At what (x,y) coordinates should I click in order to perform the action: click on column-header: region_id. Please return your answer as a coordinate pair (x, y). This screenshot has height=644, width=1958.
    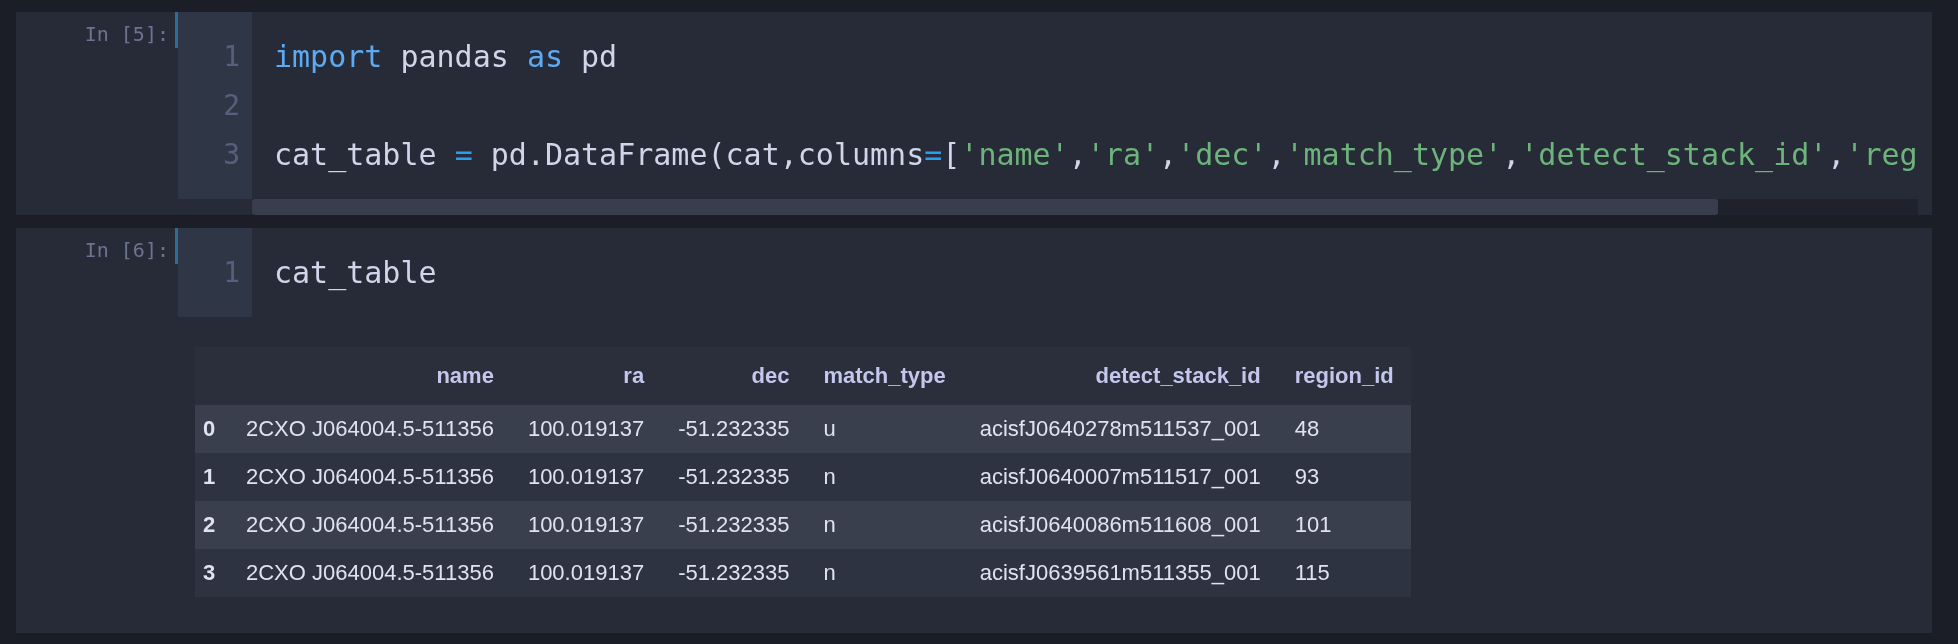
    Looking at the image, I should click on (1344, 375).